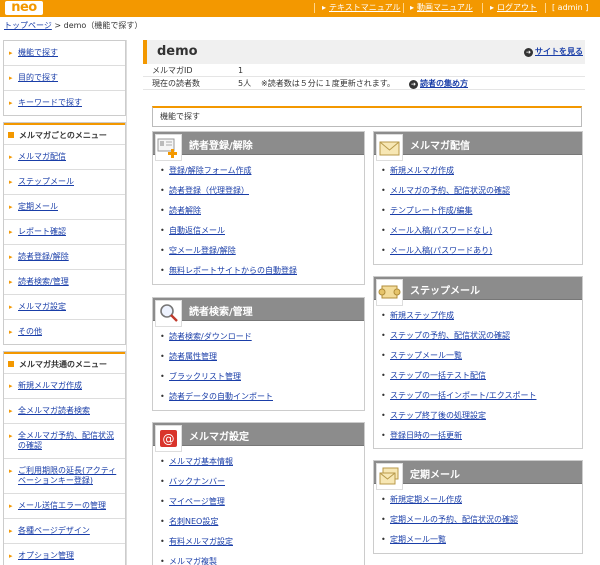 This screenshot has width=600, height=565. What do you see at coordinates (28, 25) in the screenshot?
I see `breadcrumb-home-link: トップページ` at bounding box center [28, 25].